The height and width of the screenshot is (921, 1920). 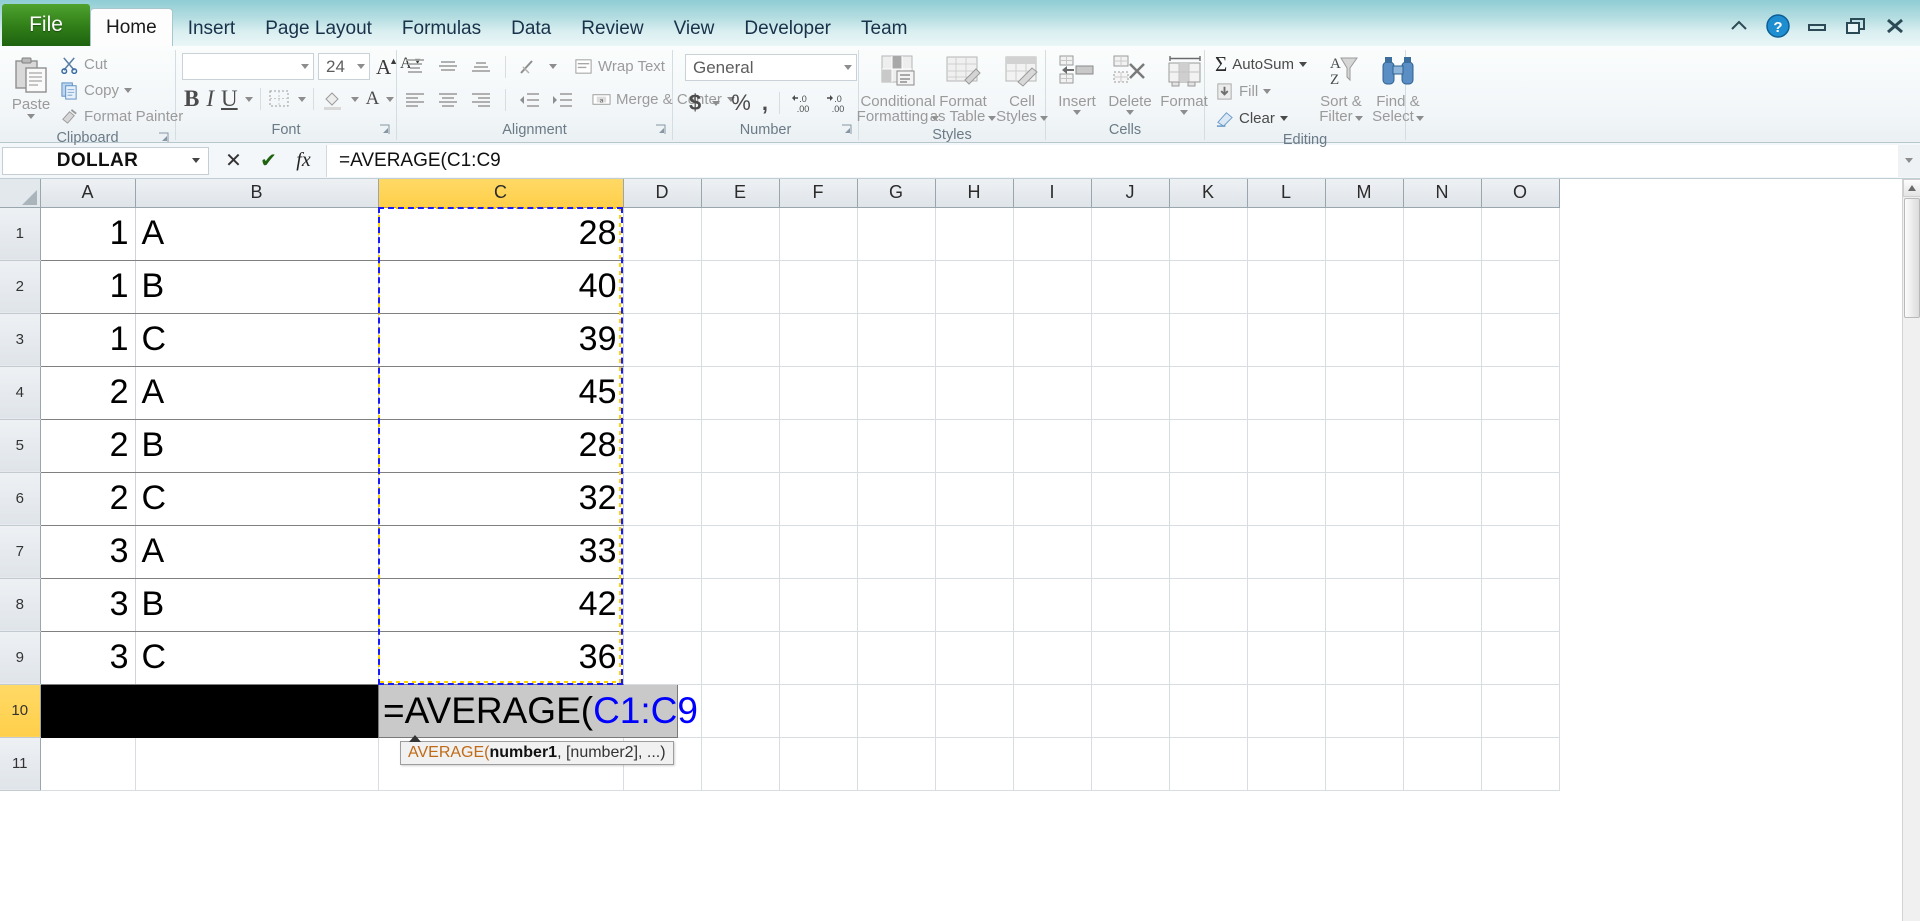 I want to click on expand-formula-bar-button, so click(x=1909, y=160).